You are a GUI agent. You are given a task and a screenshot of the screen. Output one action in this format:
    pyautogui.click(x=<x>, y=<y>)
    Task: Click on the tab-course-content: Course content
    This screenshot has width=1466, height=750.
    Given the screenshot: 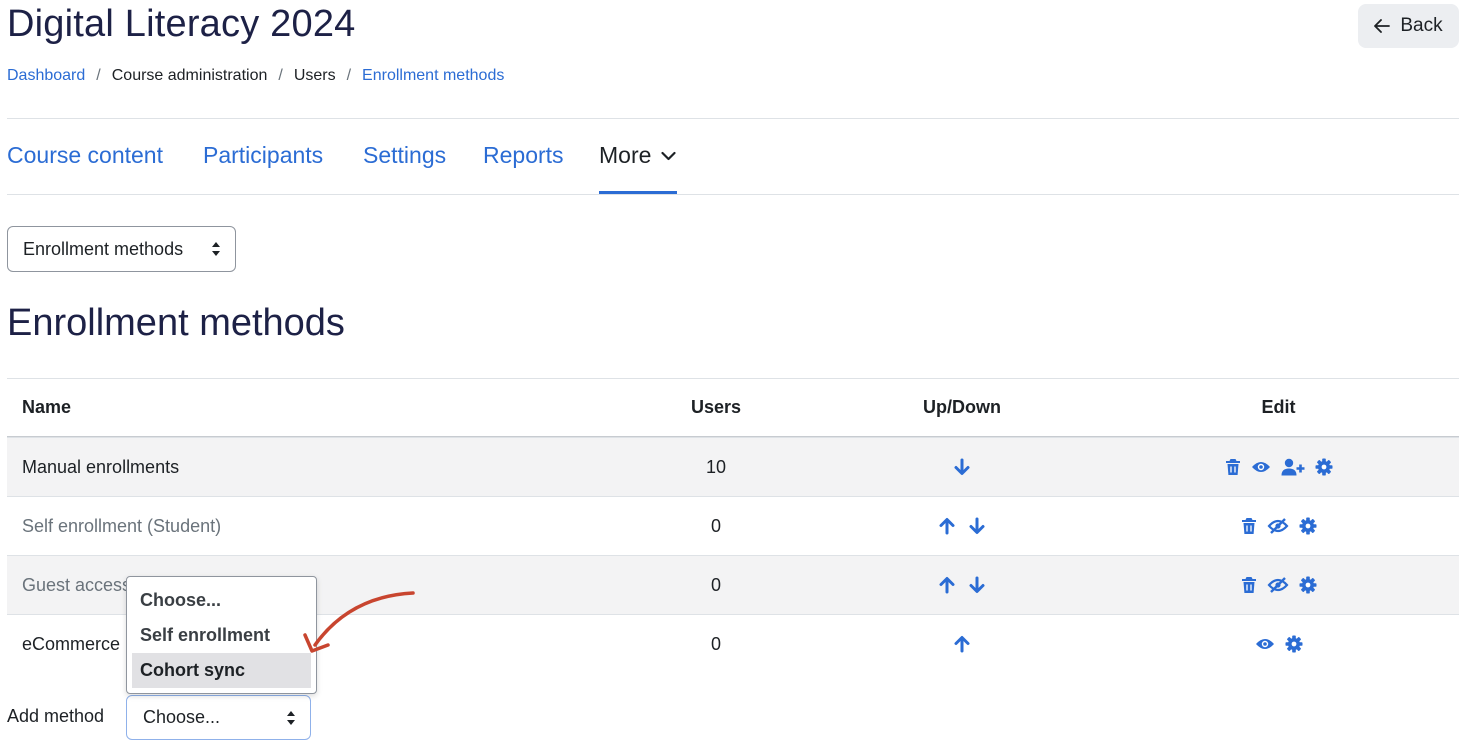 What is the action you would take?
    pyautogui.click(x=85, y=155)
    